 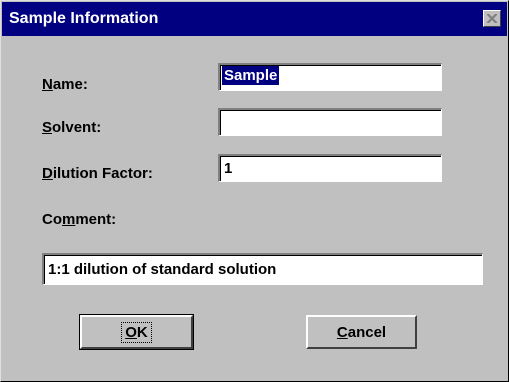 I want to click on close-button, so click(x=492, y=18).